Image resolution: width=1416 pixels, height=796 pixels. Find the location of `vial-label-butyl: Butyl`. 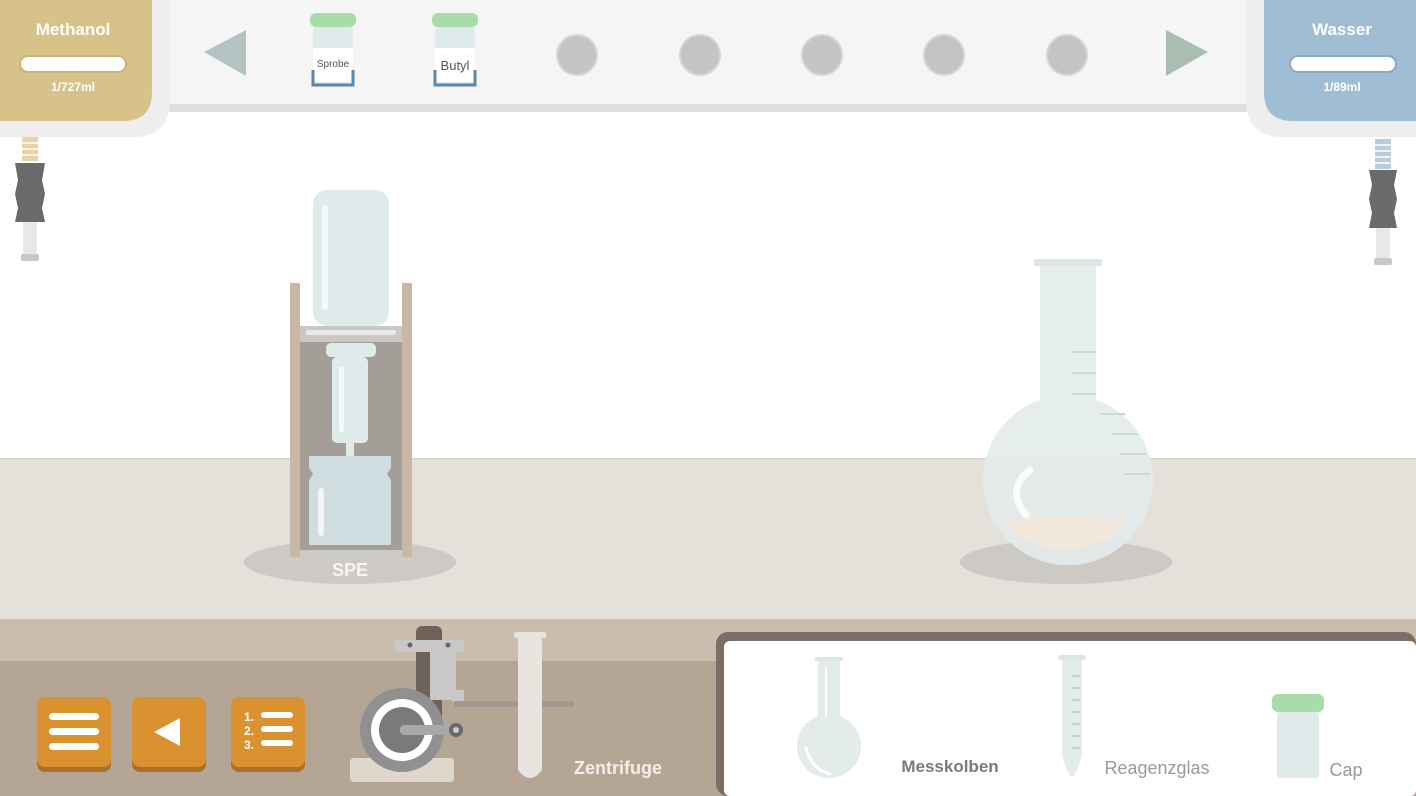

vial-label-butyl: Butyl is located at coordinates (455, 65).